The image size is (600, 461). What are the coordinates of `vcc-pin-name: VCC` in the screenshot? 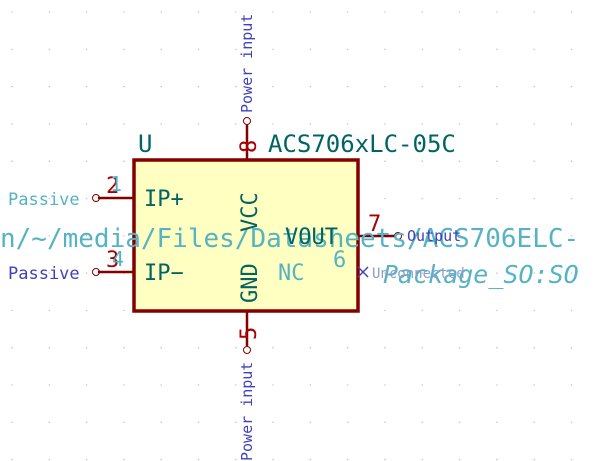 It's located at (250, 212).